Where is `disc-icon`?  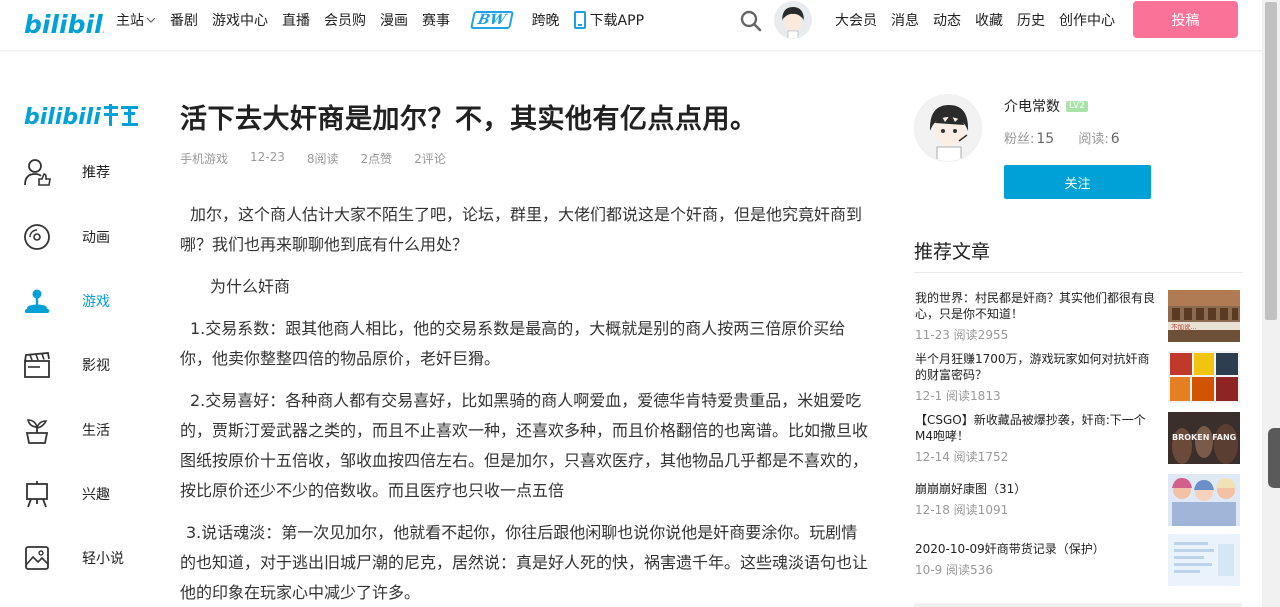
disc-icon is located at coordinates (37, 237).